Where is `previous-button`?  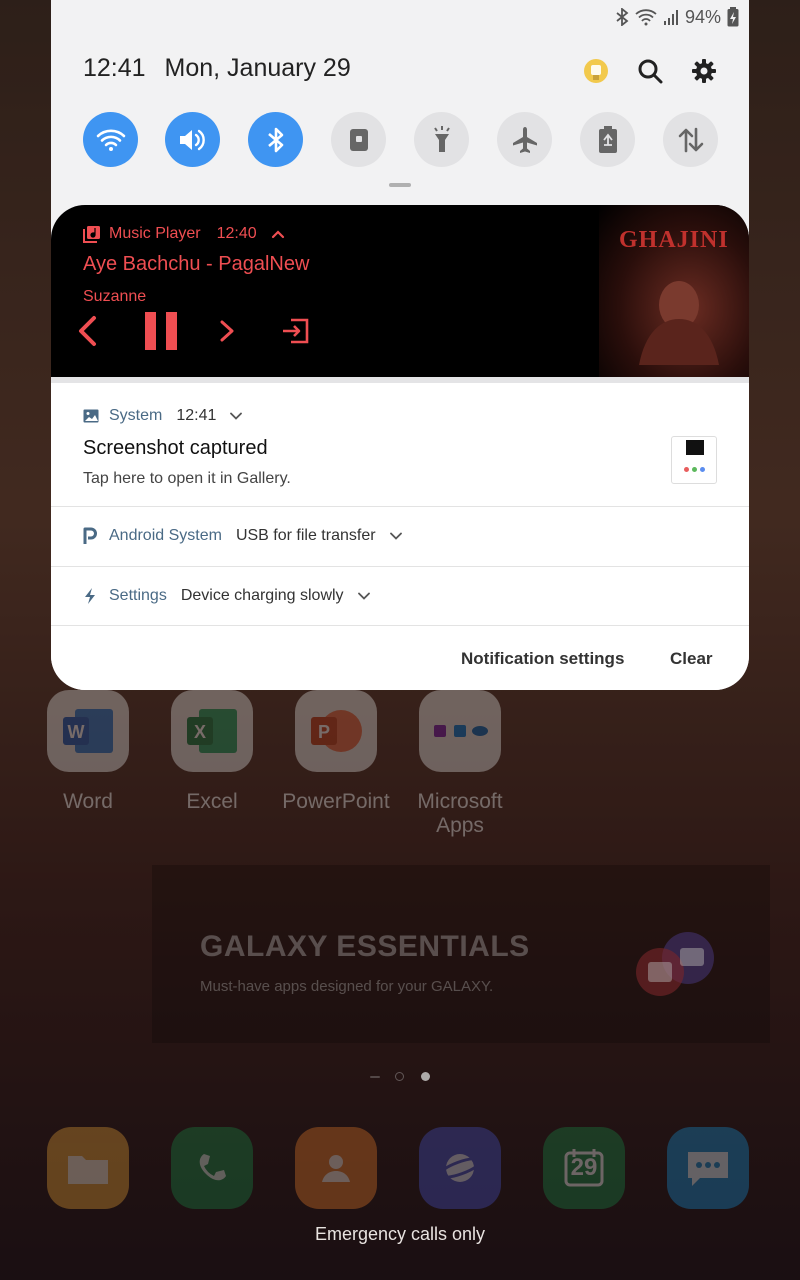
previous-button is located at coordinates (87, 331).